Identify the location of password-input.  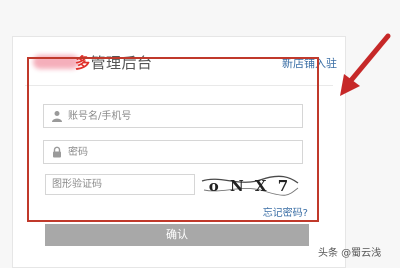
(182, 152).